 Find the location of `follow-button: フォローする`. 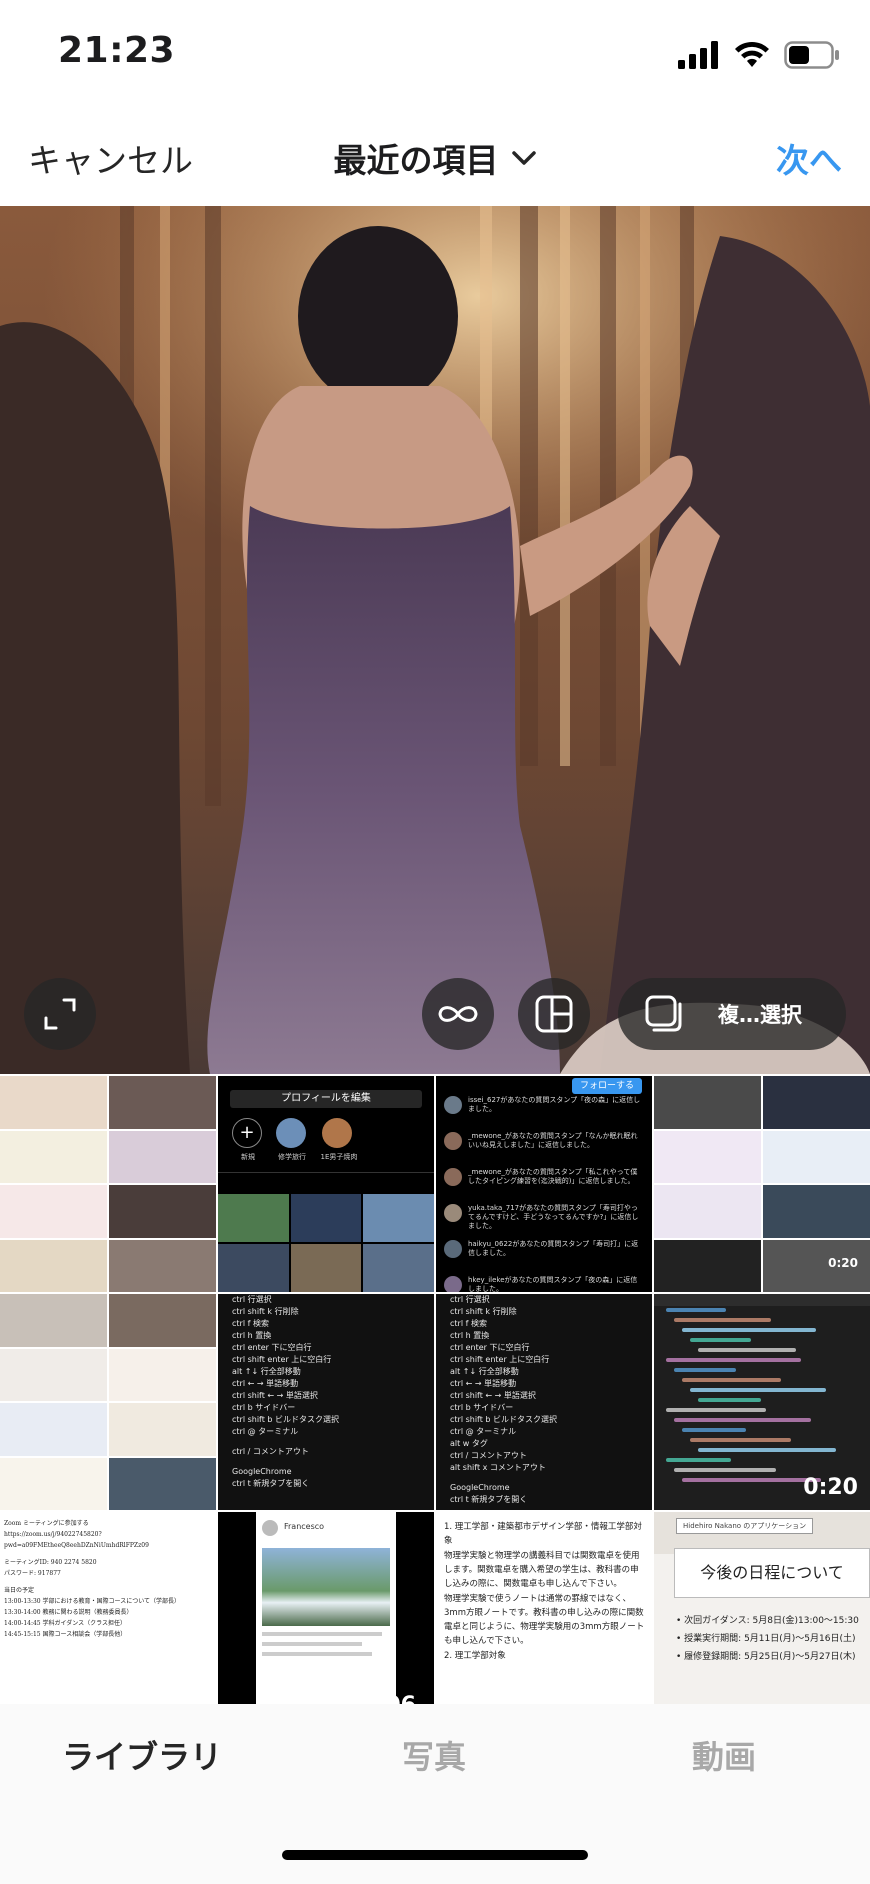

follow-button: フォローする is located at coordinates (606, 1086).